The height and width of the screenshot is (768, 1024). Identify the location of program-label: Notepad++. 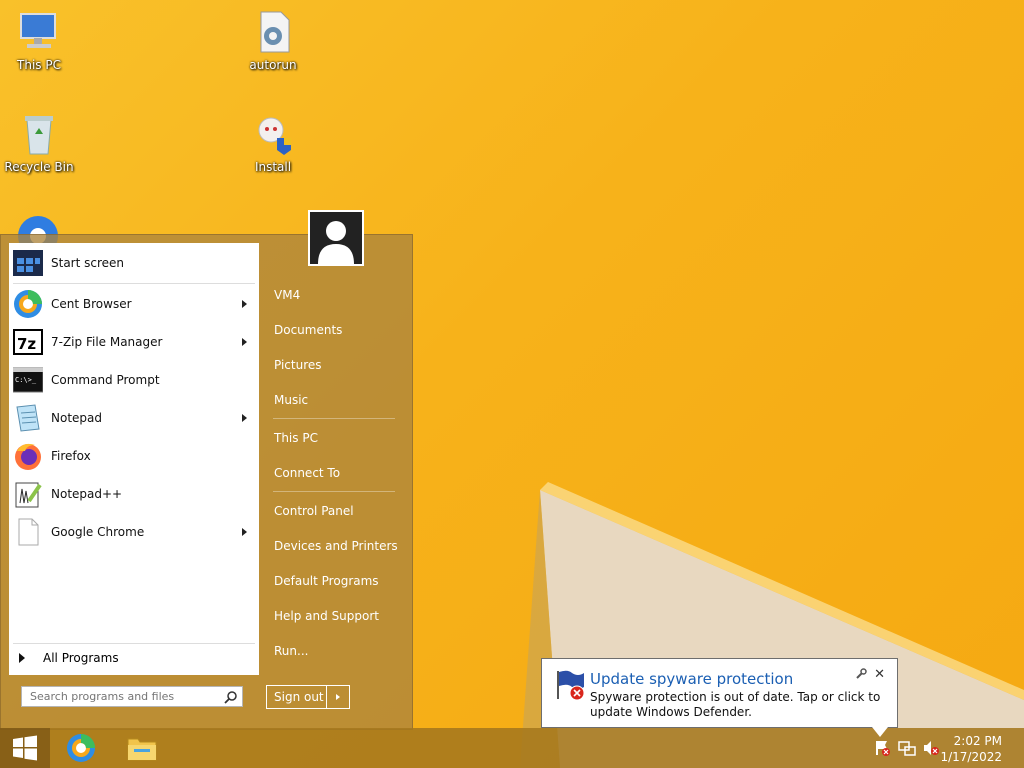
(87, 494).